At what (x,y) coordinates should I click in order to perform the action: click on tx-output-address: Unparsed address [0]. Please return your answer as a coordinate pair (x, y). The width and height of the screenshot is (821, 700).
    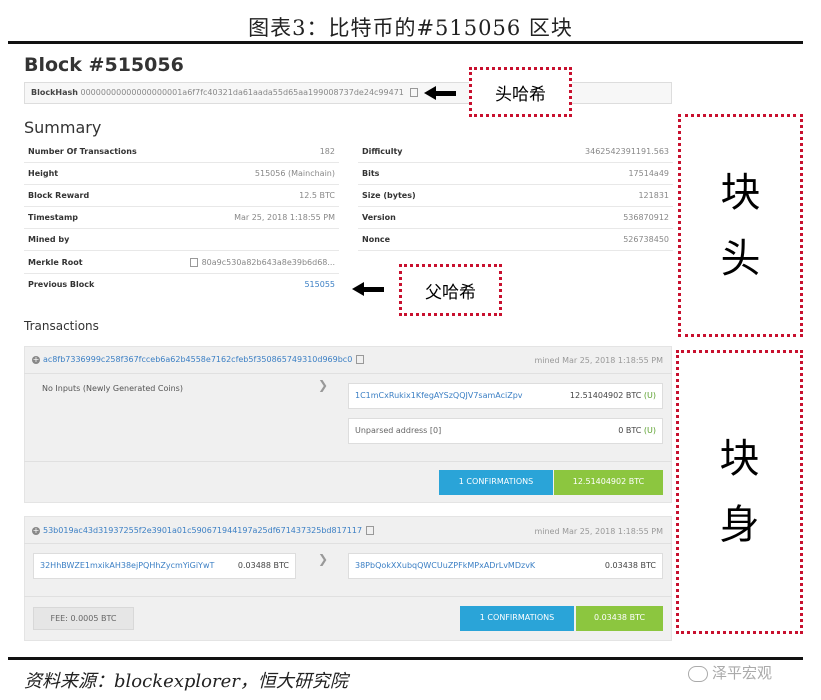
    Looking at the image, I should click on (398, 430).